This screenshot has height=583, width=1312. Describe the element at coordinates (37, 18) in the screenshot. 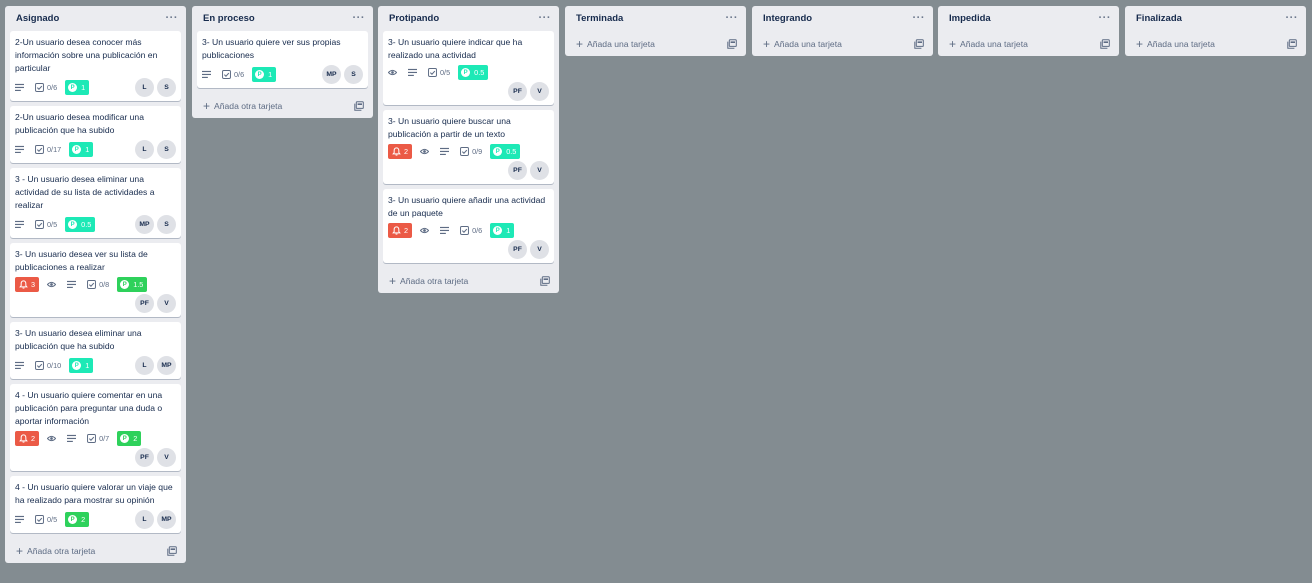

I see `list-title: Asignado` at that location.